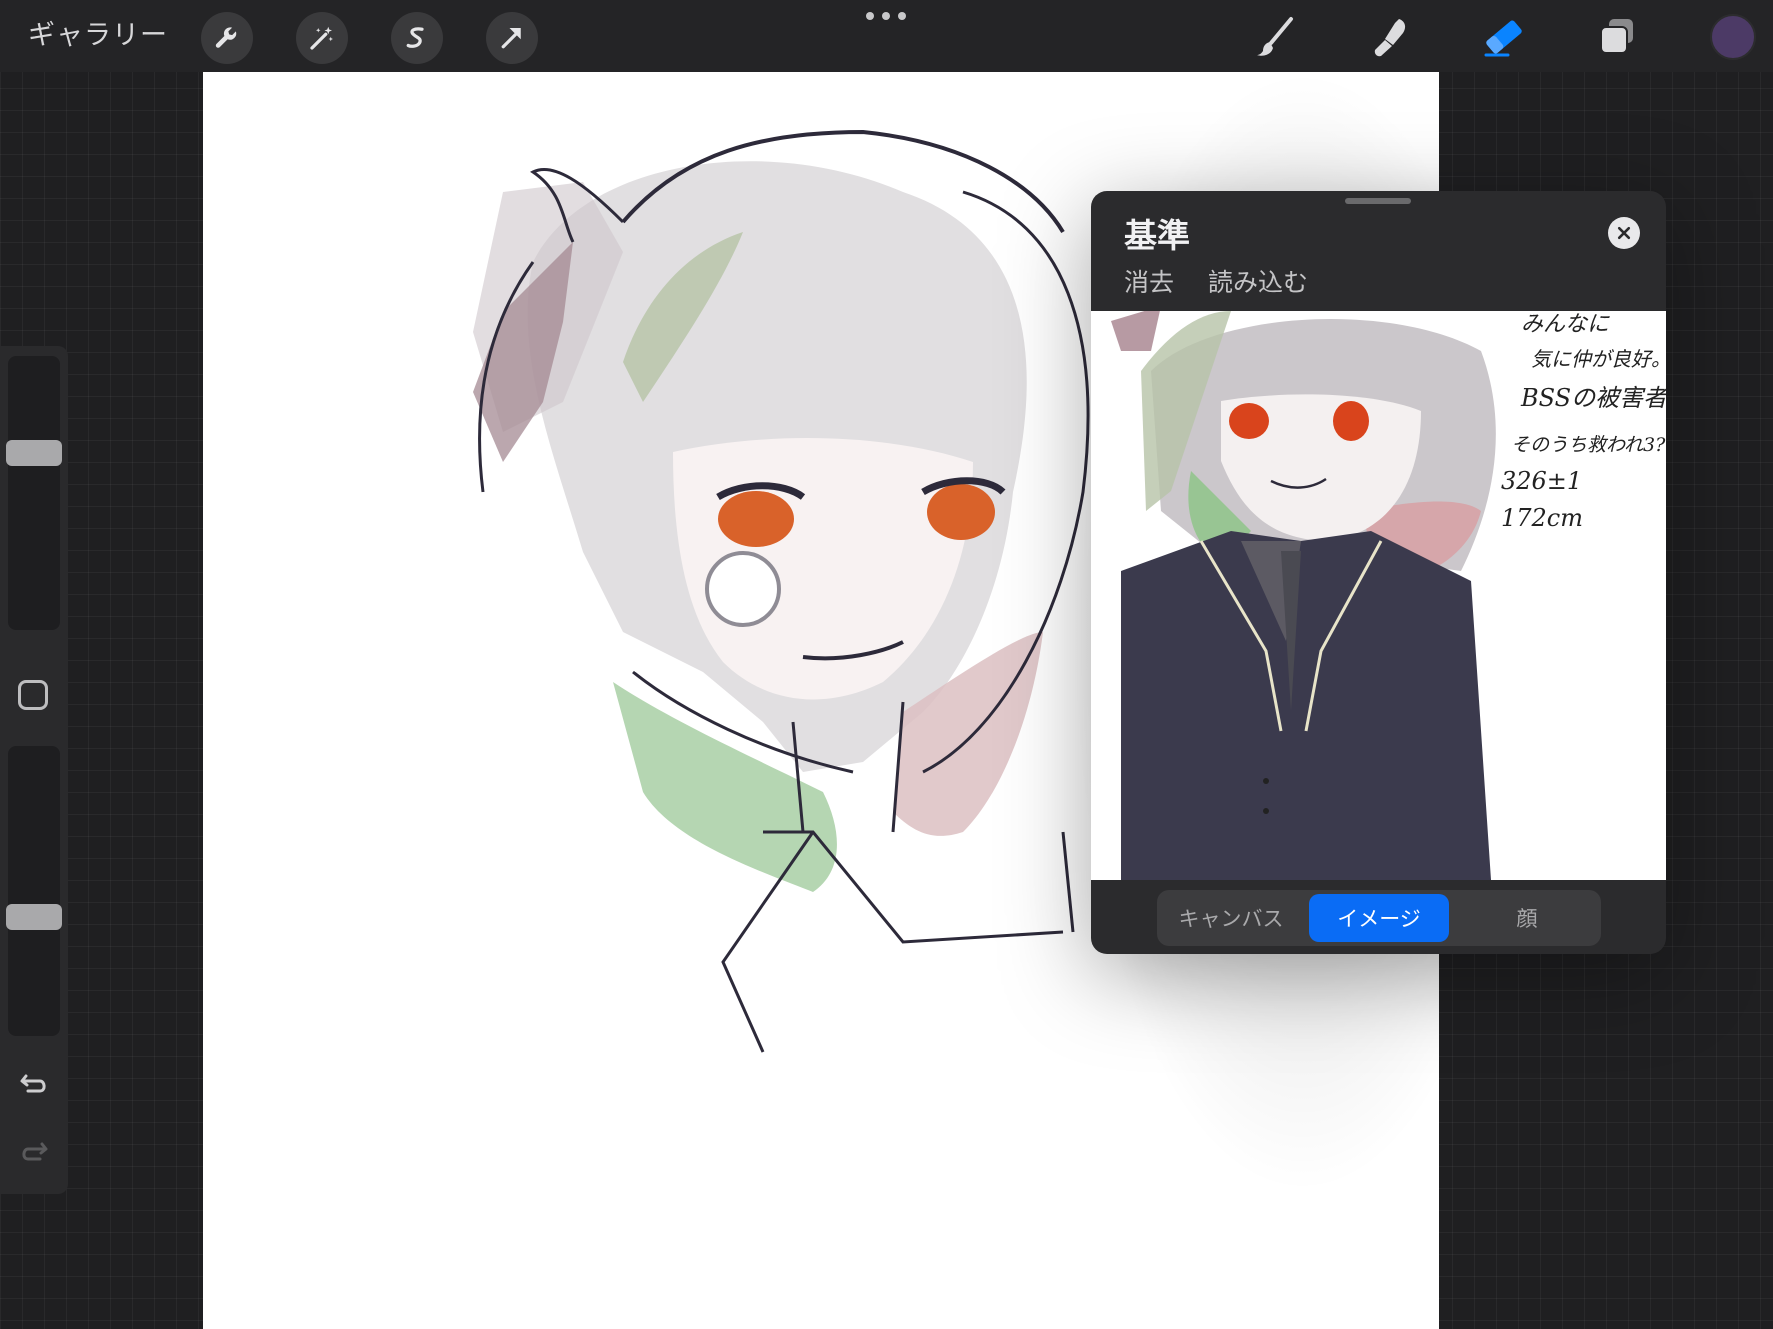  What do you see at coordinates (34, 917) in the screenshot?
I see `opacity-thumb` at bounding box center [34, 917].